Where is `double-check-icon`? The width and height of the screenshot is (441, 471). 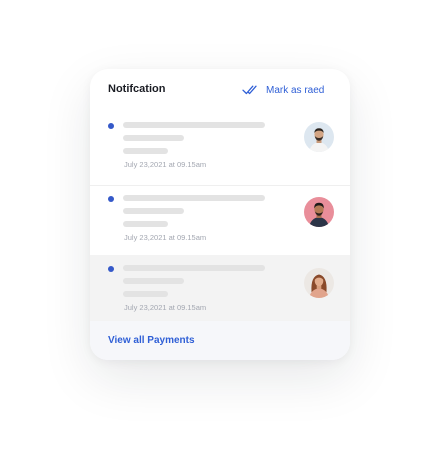
double-check-icon is located at coordinates (251, 90).